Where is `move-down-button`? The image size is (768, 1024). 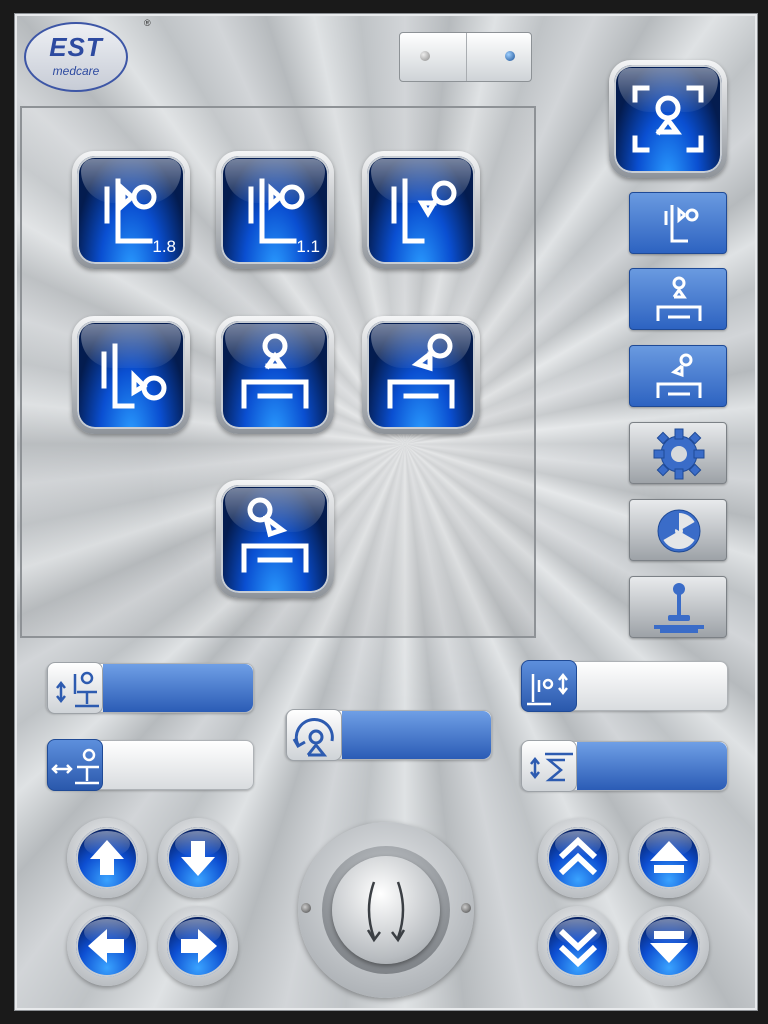
move-down-button is located at coordinates (198, 858).